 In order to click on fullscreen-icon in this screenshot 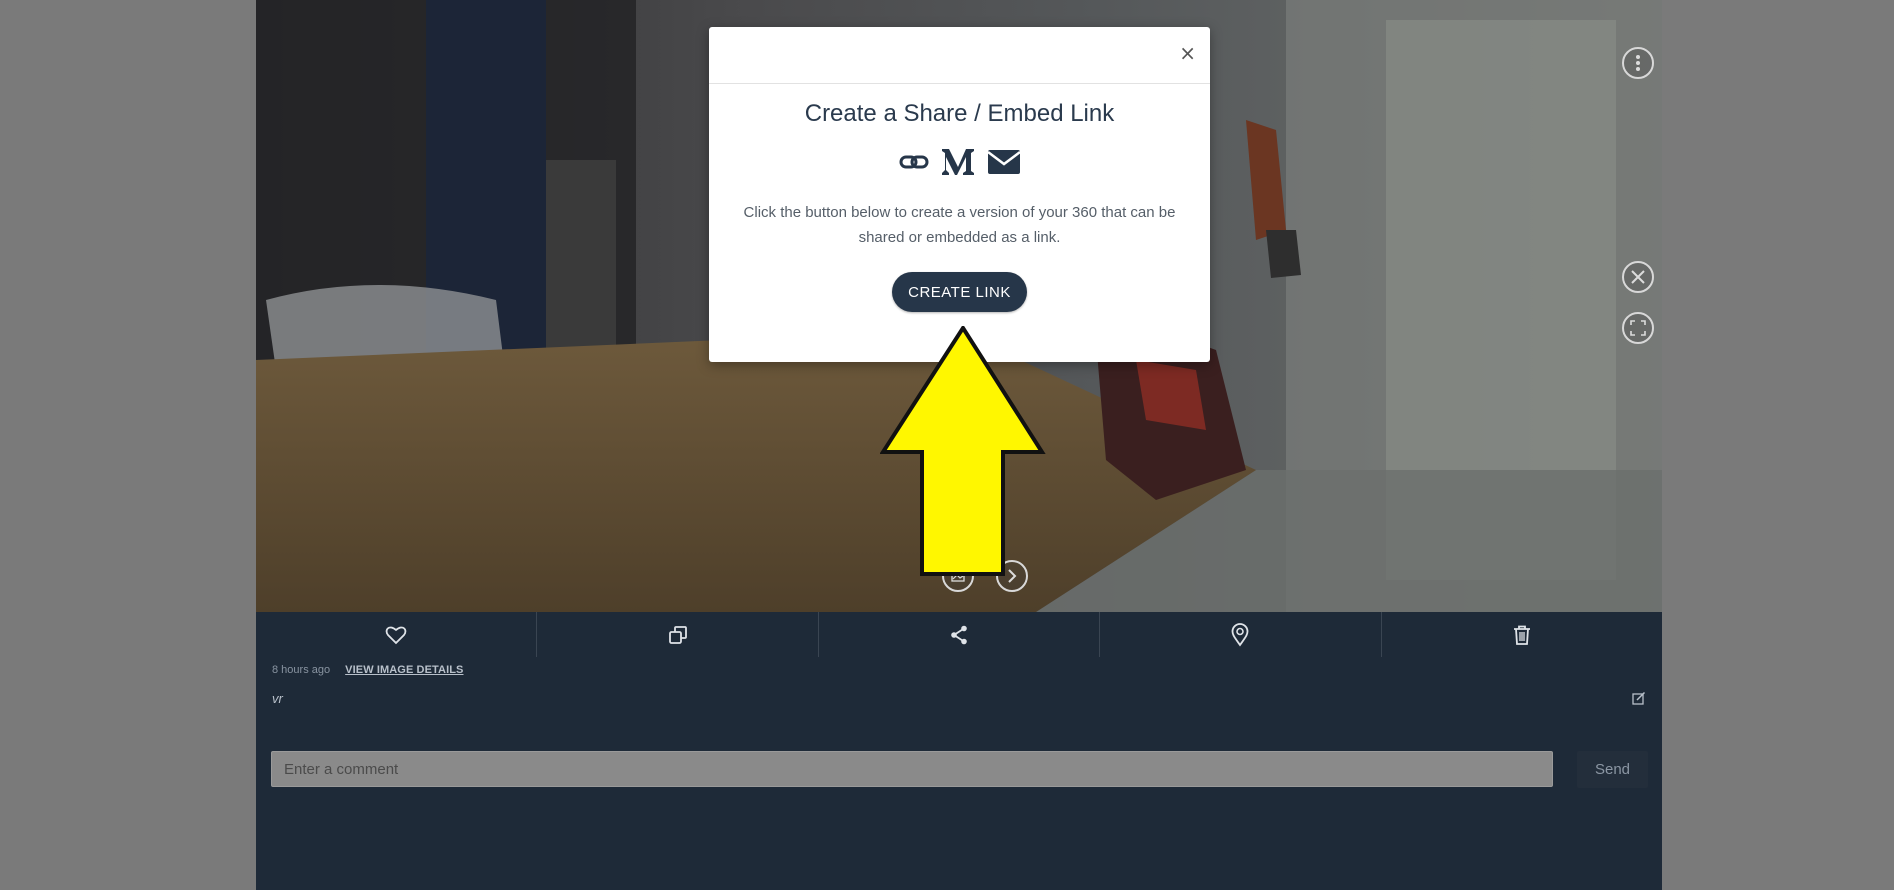, I will do `click(1638, 328)`.